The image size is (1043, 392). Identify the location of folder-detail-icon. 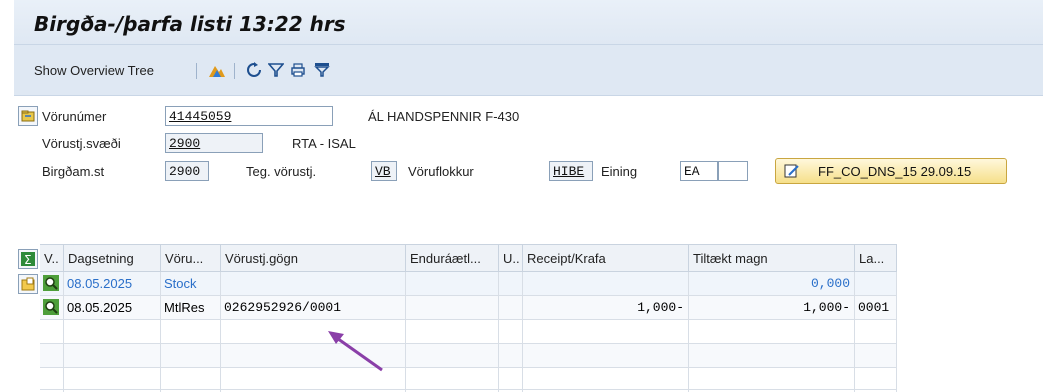
(28, 284).